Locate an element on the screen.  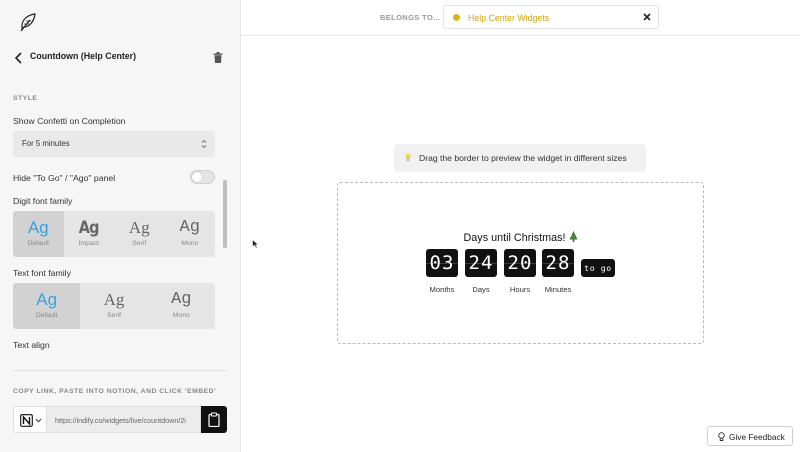
unit-label: Months is located at coordinates (442, 289).